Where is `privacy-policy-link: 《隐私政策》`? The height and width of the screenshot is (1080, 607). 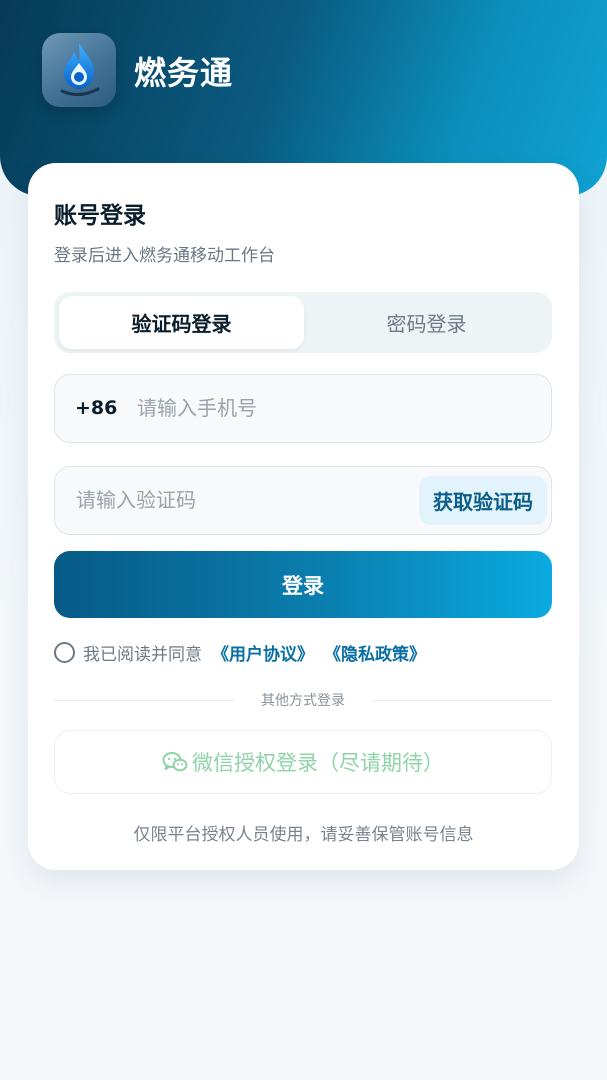
privacy-policy-link: 《隐私政策》 is located at coordinates (375, 652).